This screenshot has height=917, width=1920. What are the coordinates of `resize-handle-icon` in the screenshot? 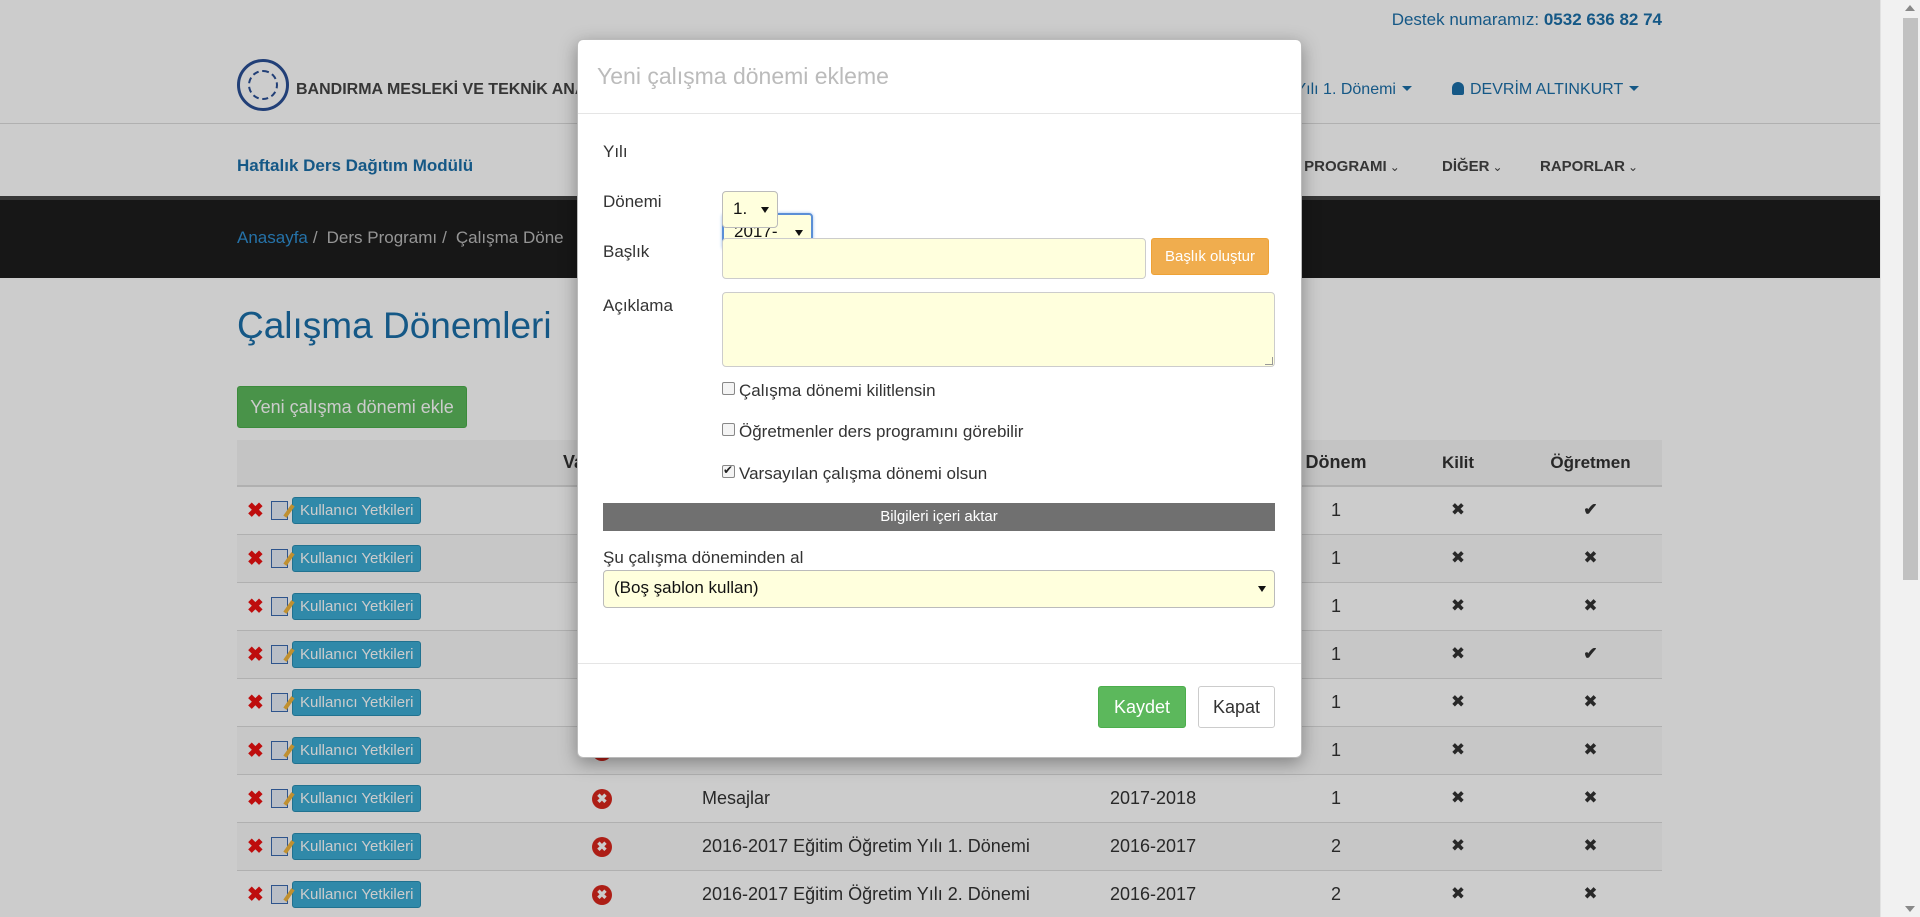 It's located at (1269, 361).